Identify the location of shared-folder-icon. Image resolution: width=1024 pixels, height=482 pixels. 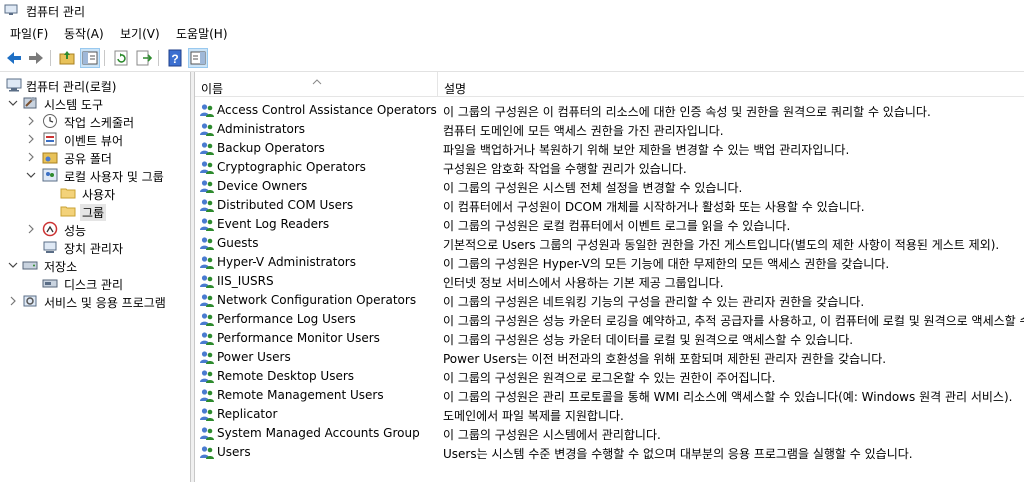
(50, 157).